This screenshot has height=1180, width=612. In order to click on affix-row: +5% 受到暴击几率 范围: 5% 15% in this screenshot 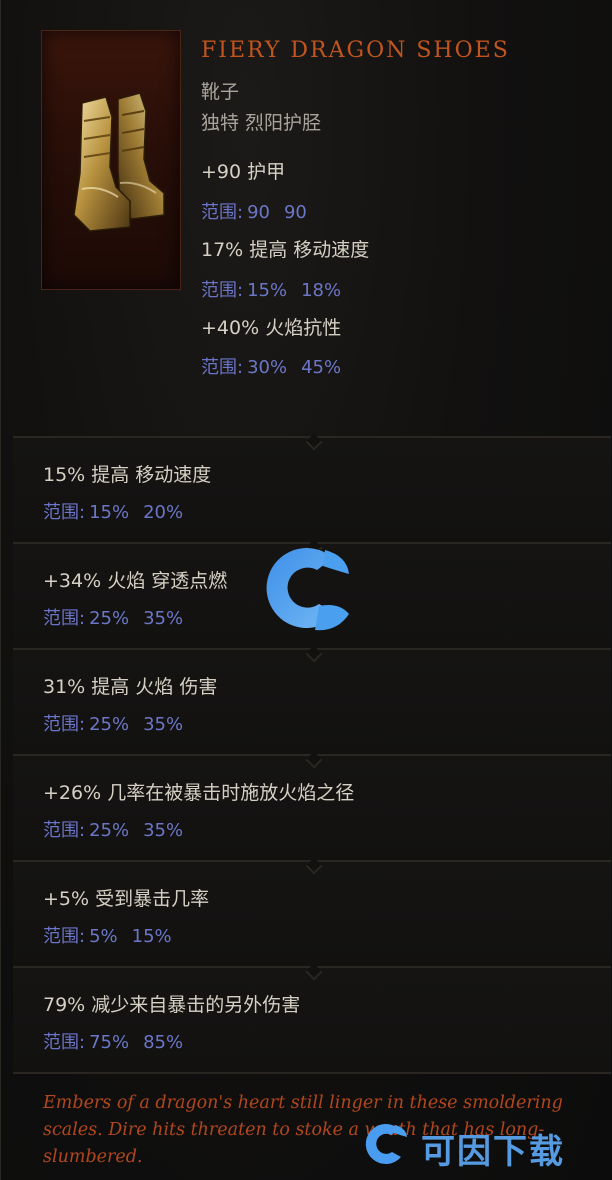, I will do `click(312, 913)`.